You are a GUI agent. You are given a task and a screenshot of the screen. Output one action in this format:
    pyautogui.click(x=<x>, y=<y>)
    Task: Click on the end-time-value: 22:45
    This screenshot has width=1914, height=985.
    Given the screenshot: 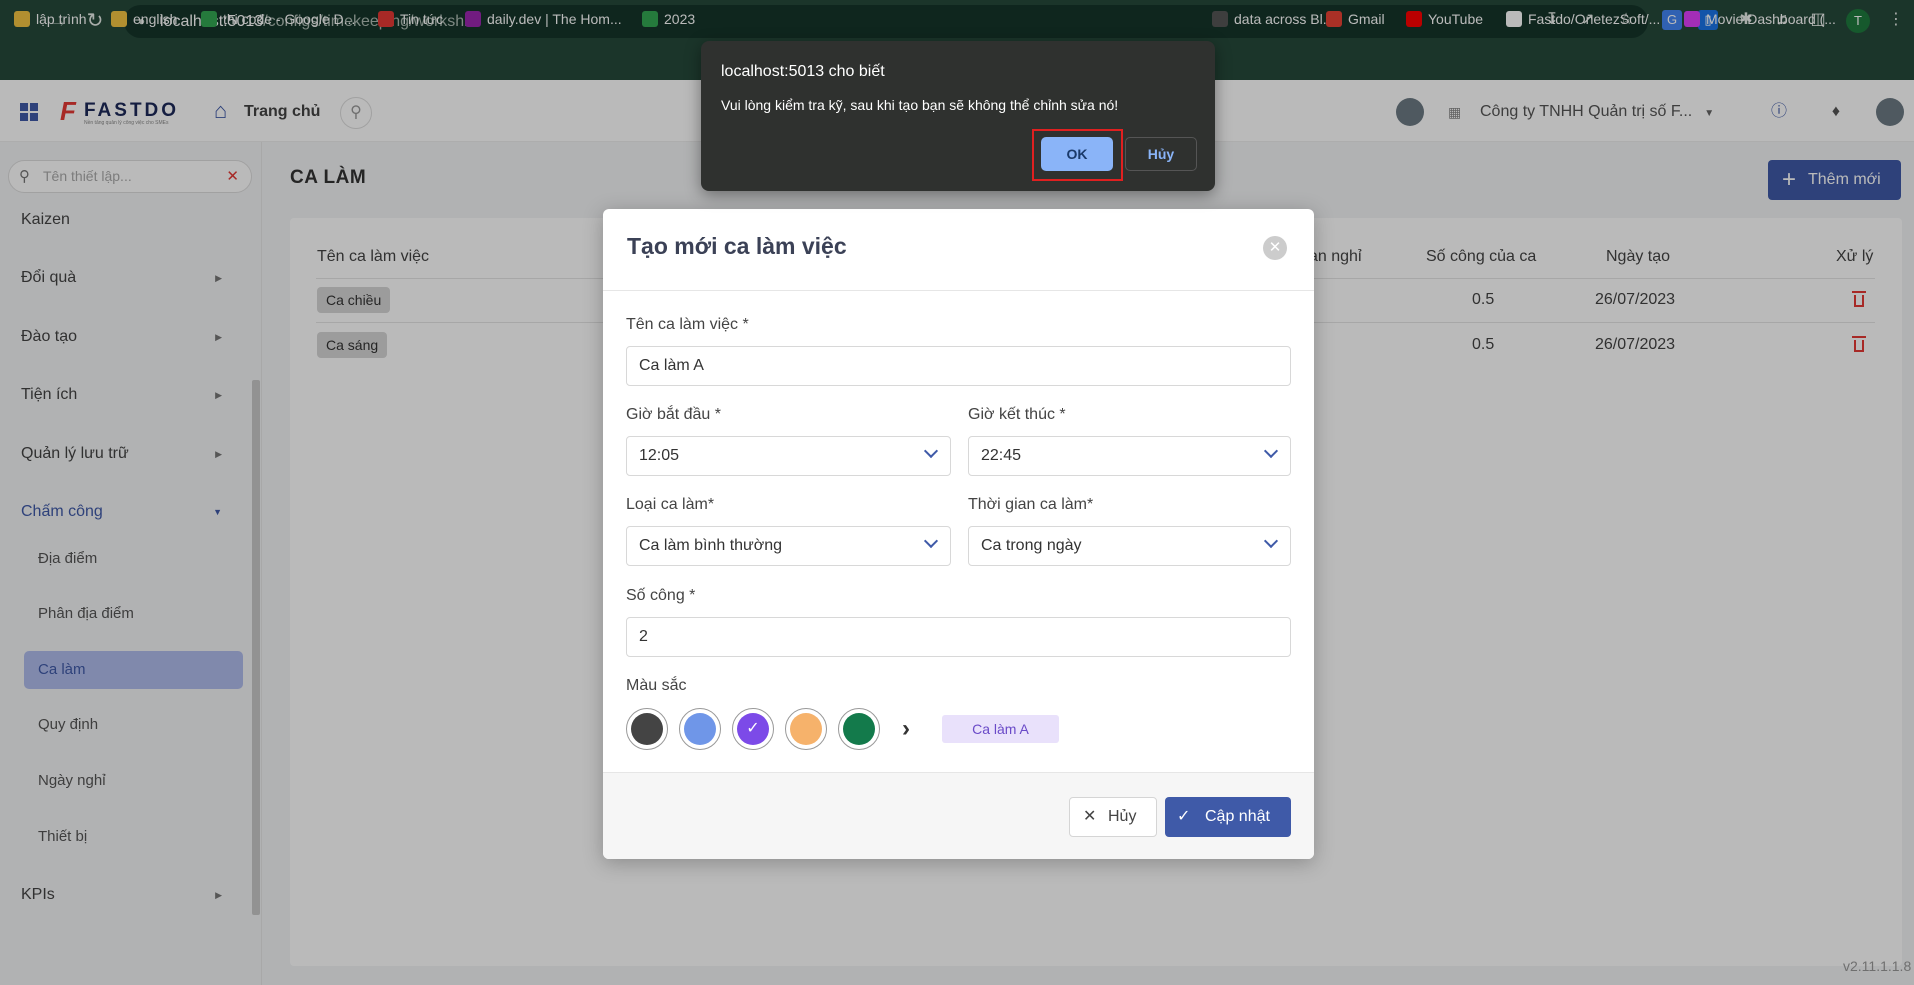 What is the action you would take?
    pyautogui.click(x=1001, y=455)
    